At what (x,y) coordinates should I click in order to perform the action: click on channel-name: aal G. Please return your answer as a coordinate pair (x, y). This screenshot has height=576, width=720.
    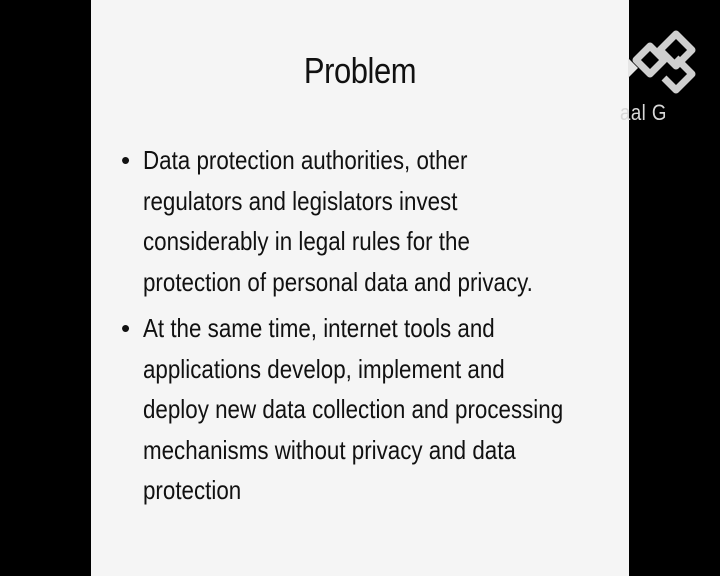
    Looking at the image, I should click on (643, 112).